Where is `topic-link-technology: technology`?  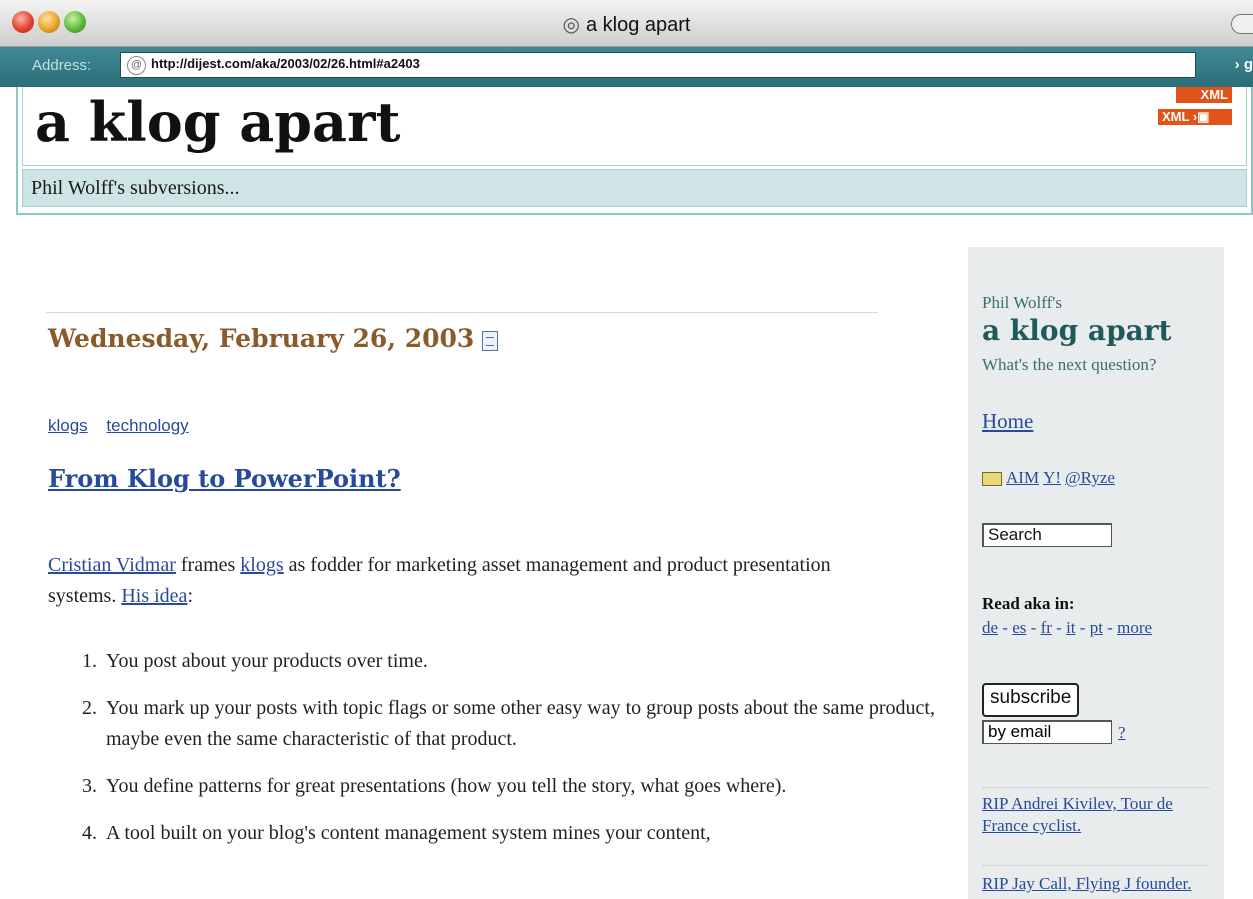 topic-link-technology: technology is located at coordinates (147, 425).